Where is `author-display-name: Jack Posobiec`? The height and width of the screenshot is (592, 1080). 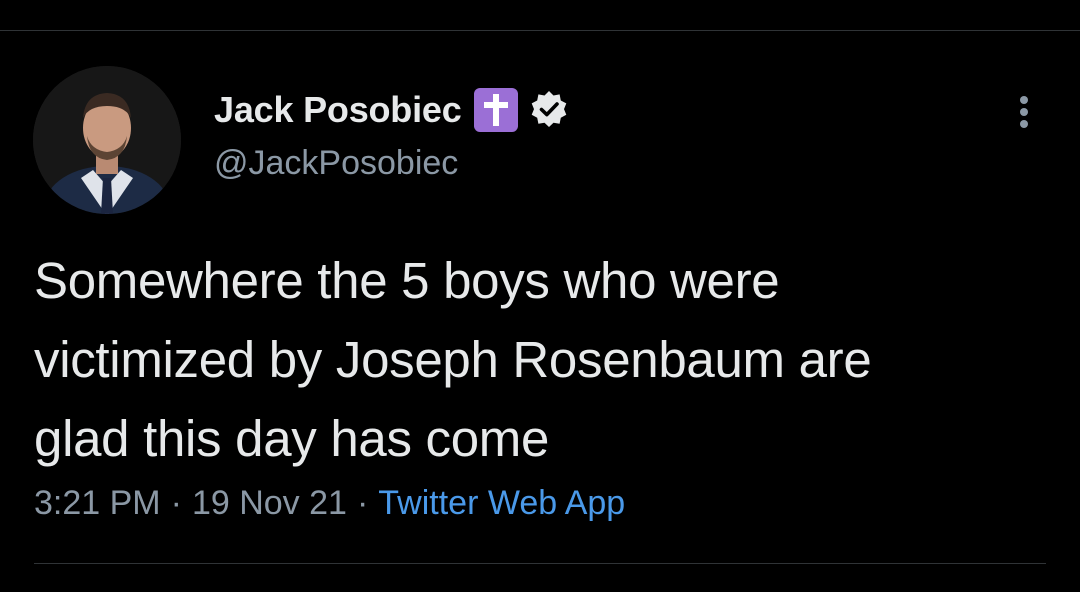 author-display-name: Jack Posobiec is located at coordinates (338, 110).